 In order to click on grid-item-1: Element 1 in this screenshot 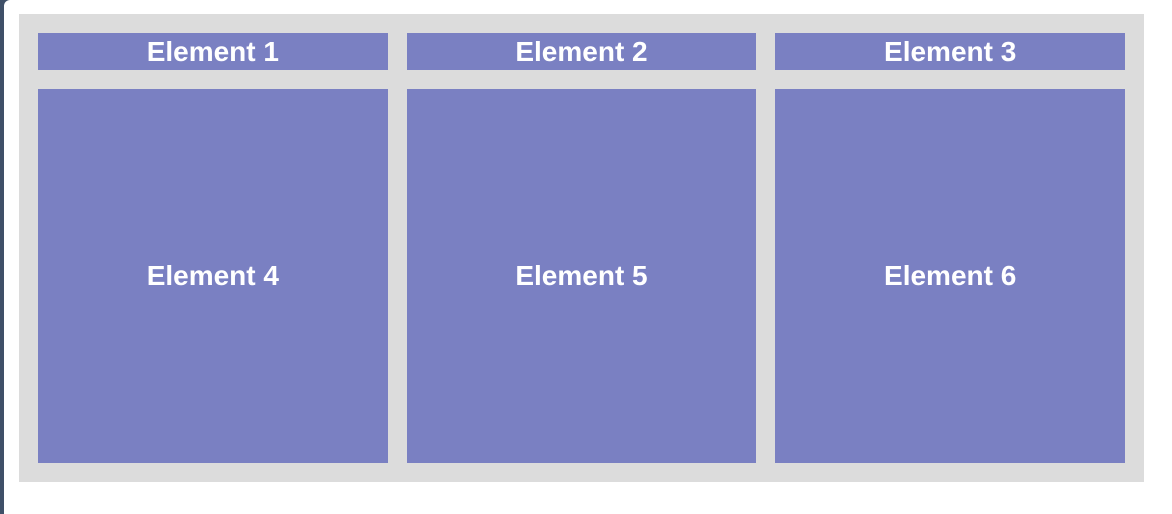, I will do `click(213, 51)`.